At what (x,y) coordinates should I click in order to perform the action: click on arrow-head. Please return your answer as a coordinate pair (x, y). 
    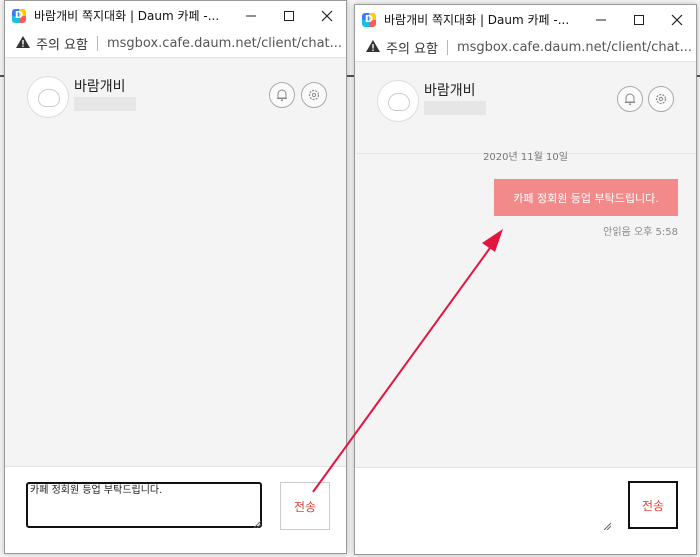
    Looking at the image, I should click on (492, 240).